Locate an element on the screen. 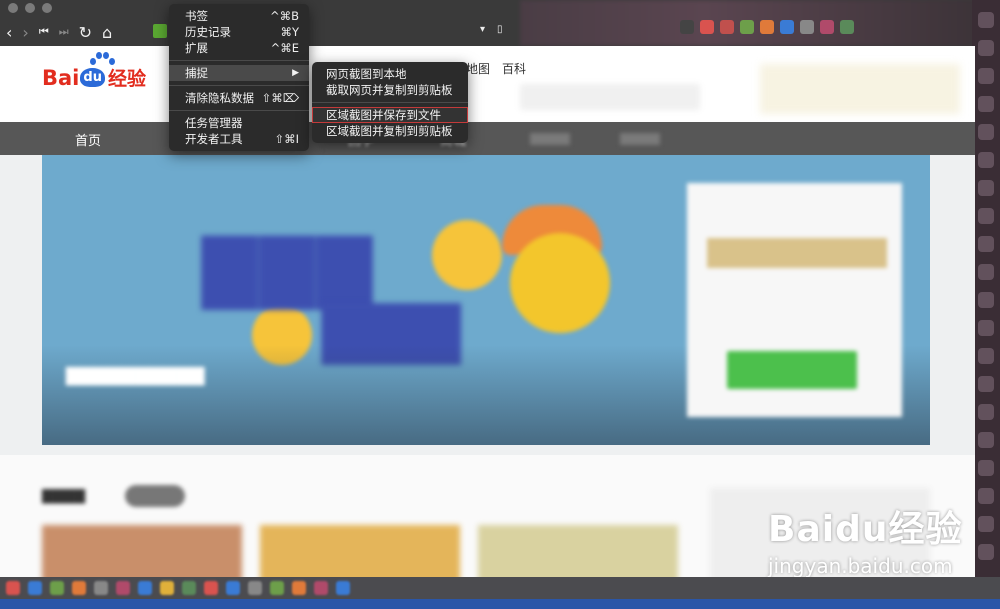 The width and height of the screenshot is (1000, 609). menu-item-history: 历史记录 ⌘Y is located at coordinates (239, 32).